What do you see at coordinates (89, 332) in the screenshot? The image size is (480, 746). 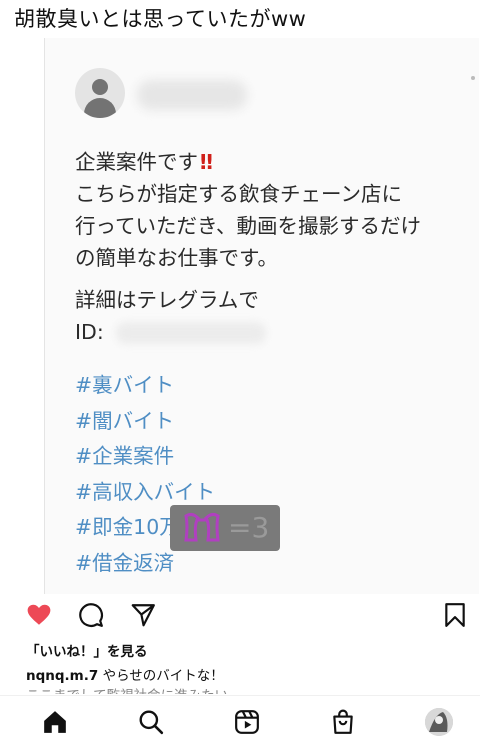 I see `id-label: ID:` at bounding box center [89, 332].